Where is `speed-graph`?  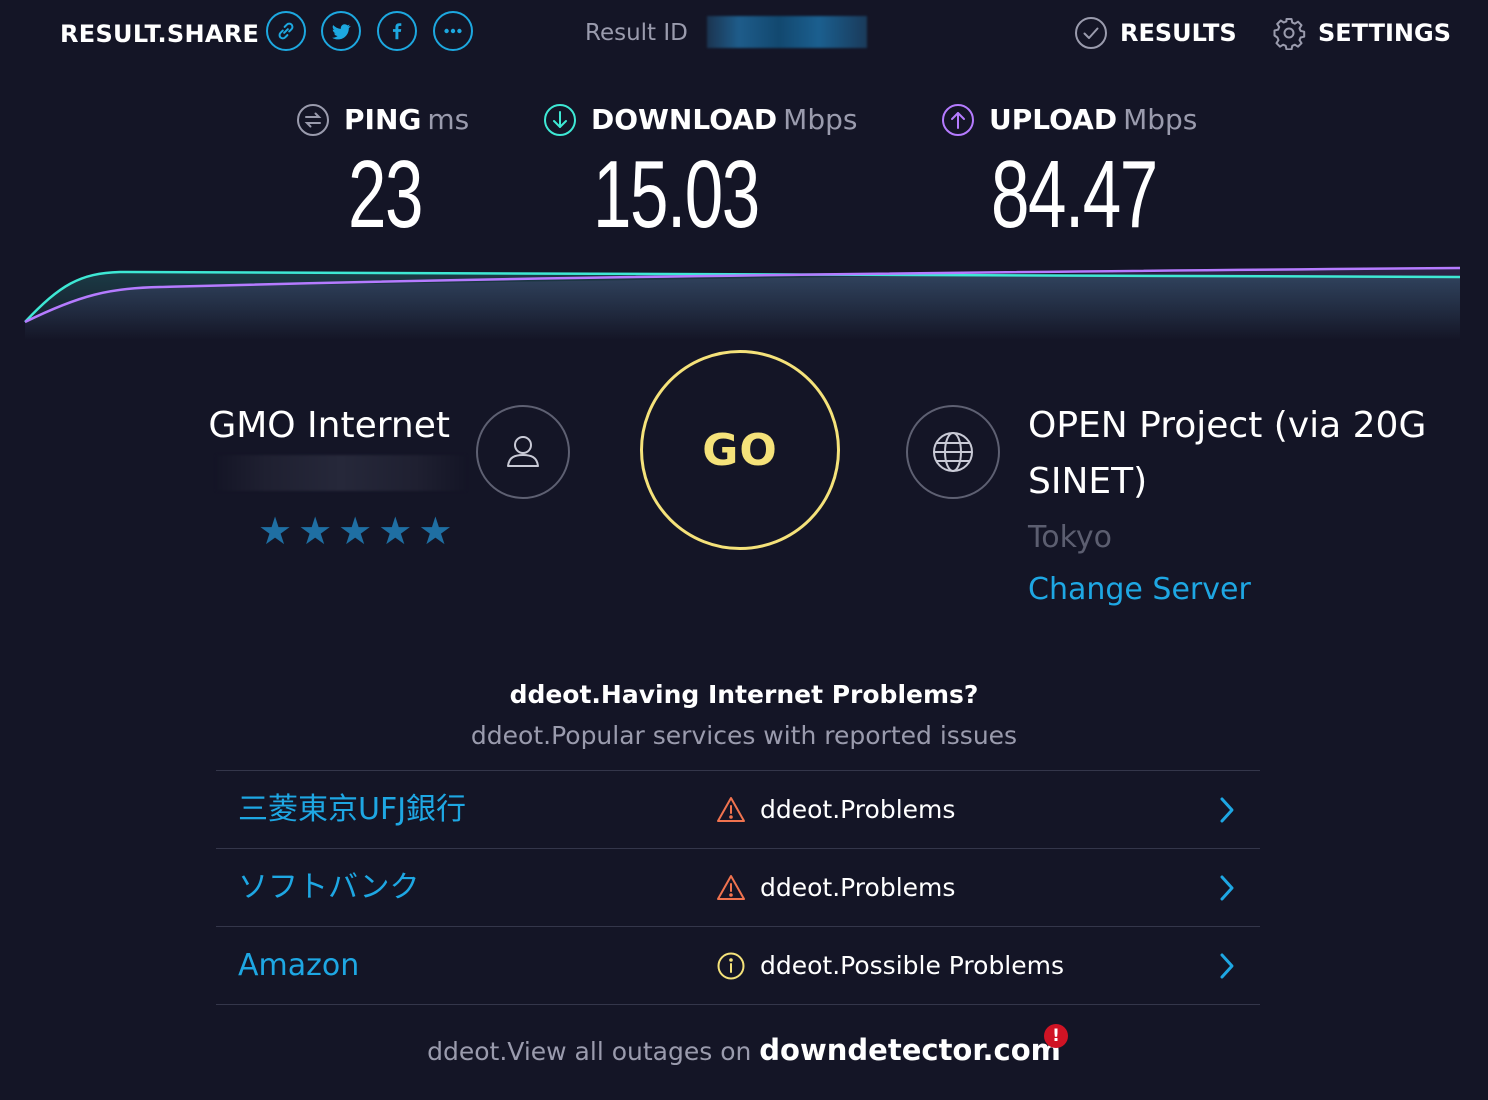 speed-graph is located at coordinates (742, 303).